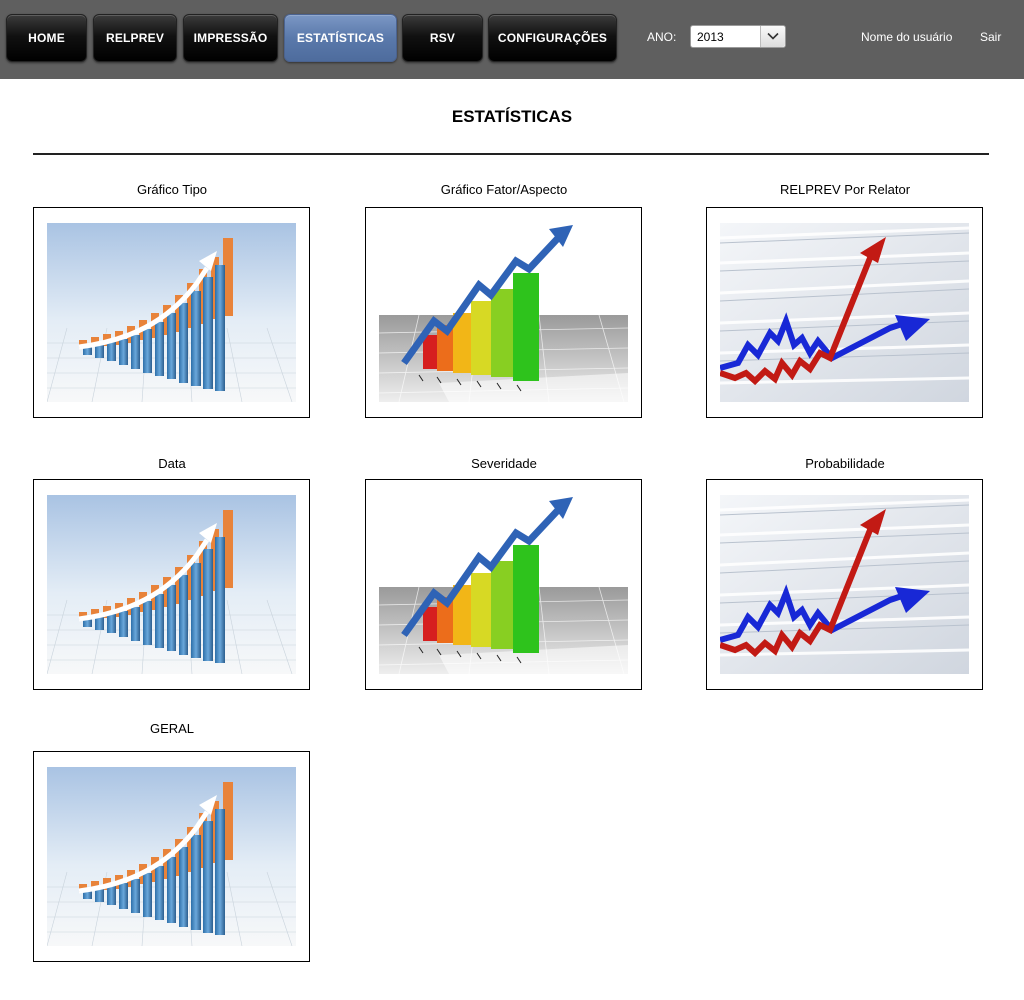  Describe the element at coordinates (710, 37) in the screenshot. I see `year-select-value: 2013` at that location.